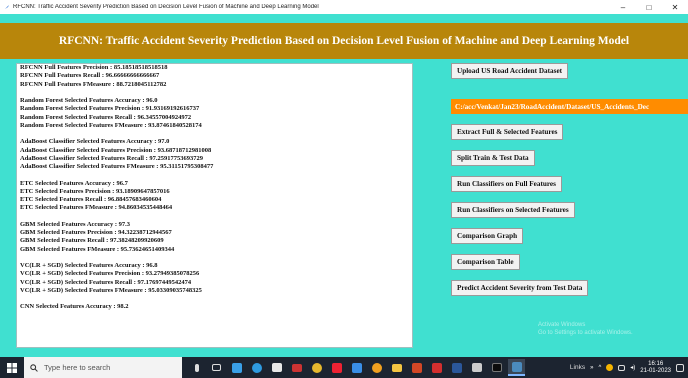 Image resolution: width=688 pixels, height=378 pixels. What do you see at coordinates (675, 7) in the screenshot?
I see `close-button: ✕` at bounding box center [675, 7].